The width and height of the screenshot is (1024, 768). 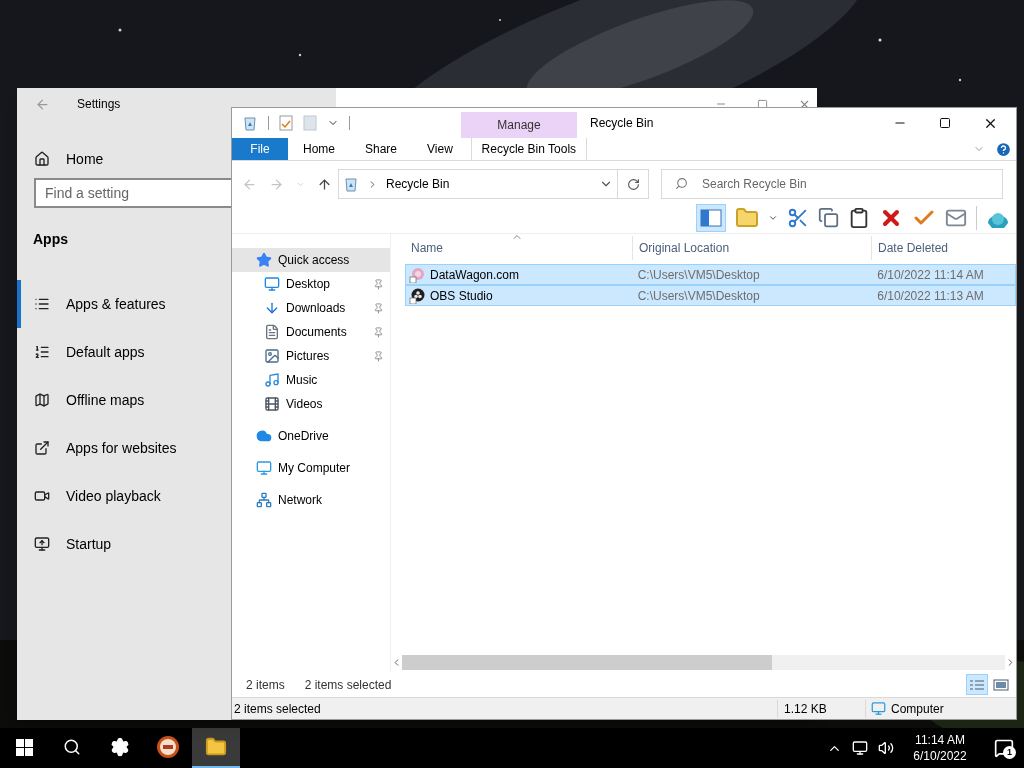 I want to click on home-link: Home, so click(x=85, y=159).